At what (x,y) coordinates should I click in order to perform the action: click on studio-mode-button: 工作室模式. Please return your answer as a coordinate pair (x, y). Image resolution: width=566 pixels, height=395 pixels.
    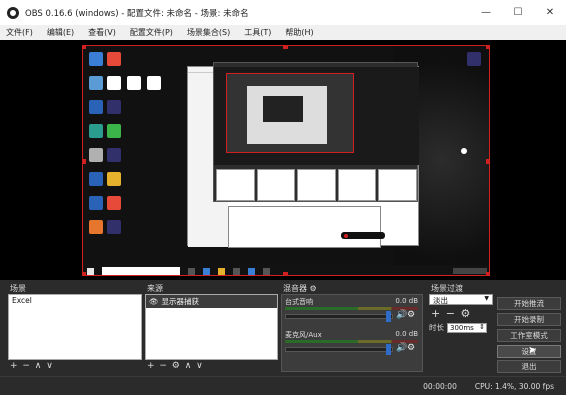
    Looking at the image, I should click on (529, 335).